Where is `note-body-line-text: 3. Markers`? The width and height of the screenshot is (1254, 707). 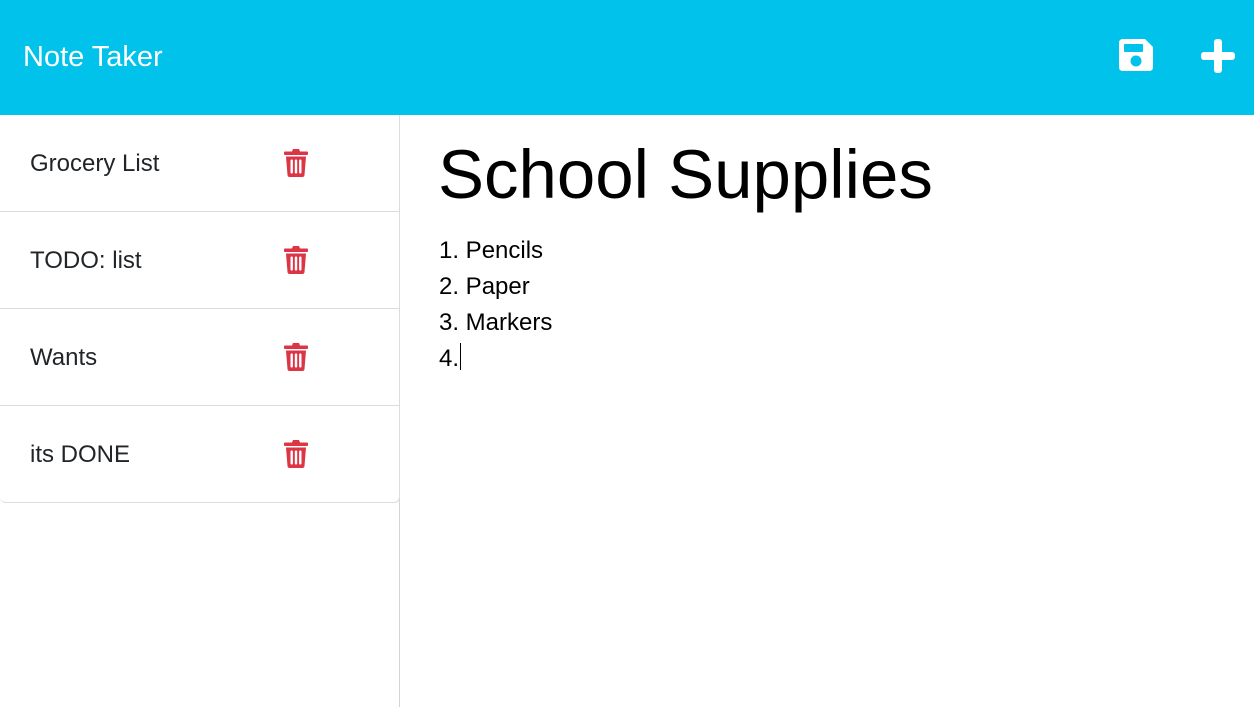 note-body-line-text: 3. Markers is located at coordinates (496, 322).